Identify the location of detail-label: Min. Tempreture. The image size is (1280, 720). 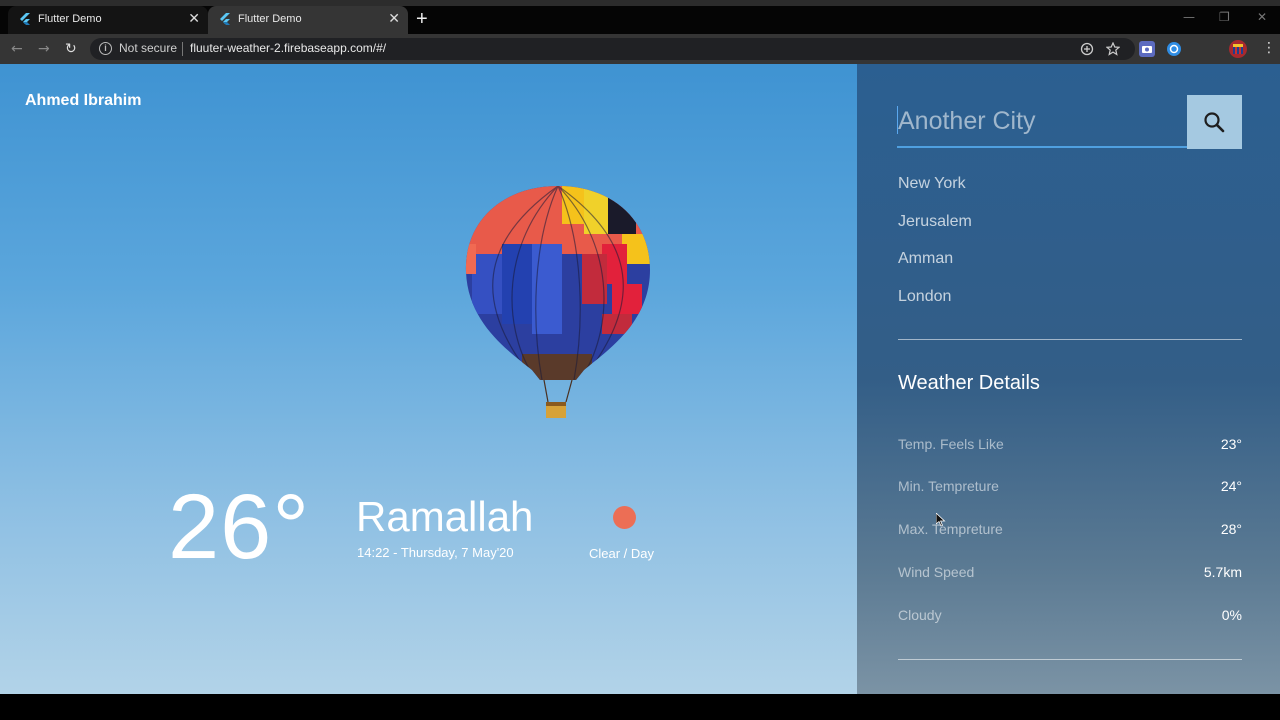
(948, 486).